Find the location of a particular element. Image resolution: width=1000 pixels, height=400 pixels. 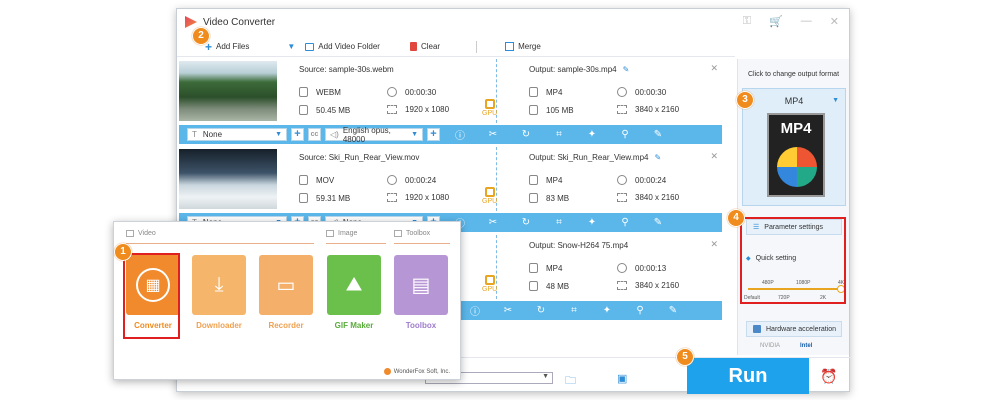

toolbox-app: ▤ Toolbox is located at coordinates (421, 298).